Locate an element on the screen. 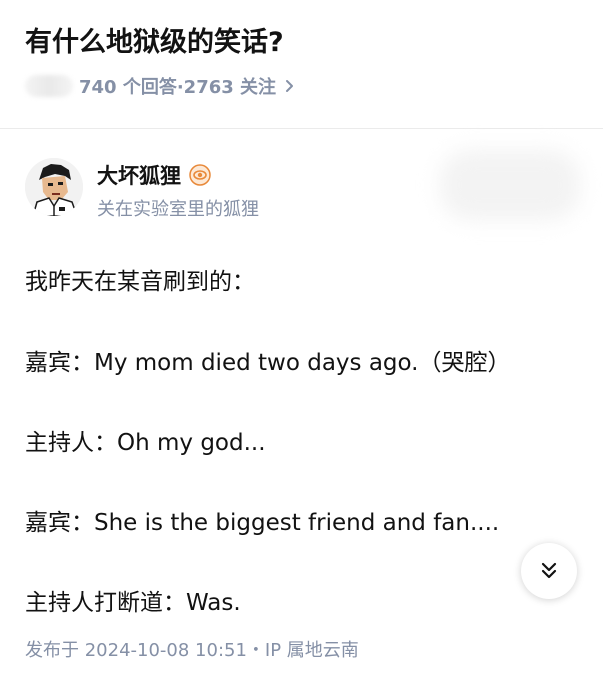 This screenshot has height=680, width=603. answer-line: 主持人打断道：Was. is located at coordinates (133, 603).